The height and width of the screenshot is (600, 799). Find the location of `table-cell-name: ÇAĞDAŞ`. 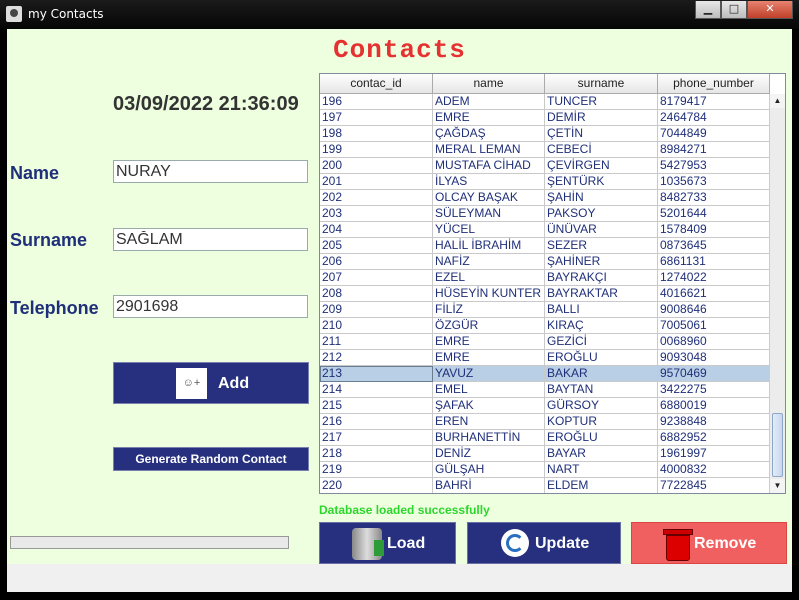

table-cell-name: ÇAĞDAŞ is located at coordinates (489, 134).